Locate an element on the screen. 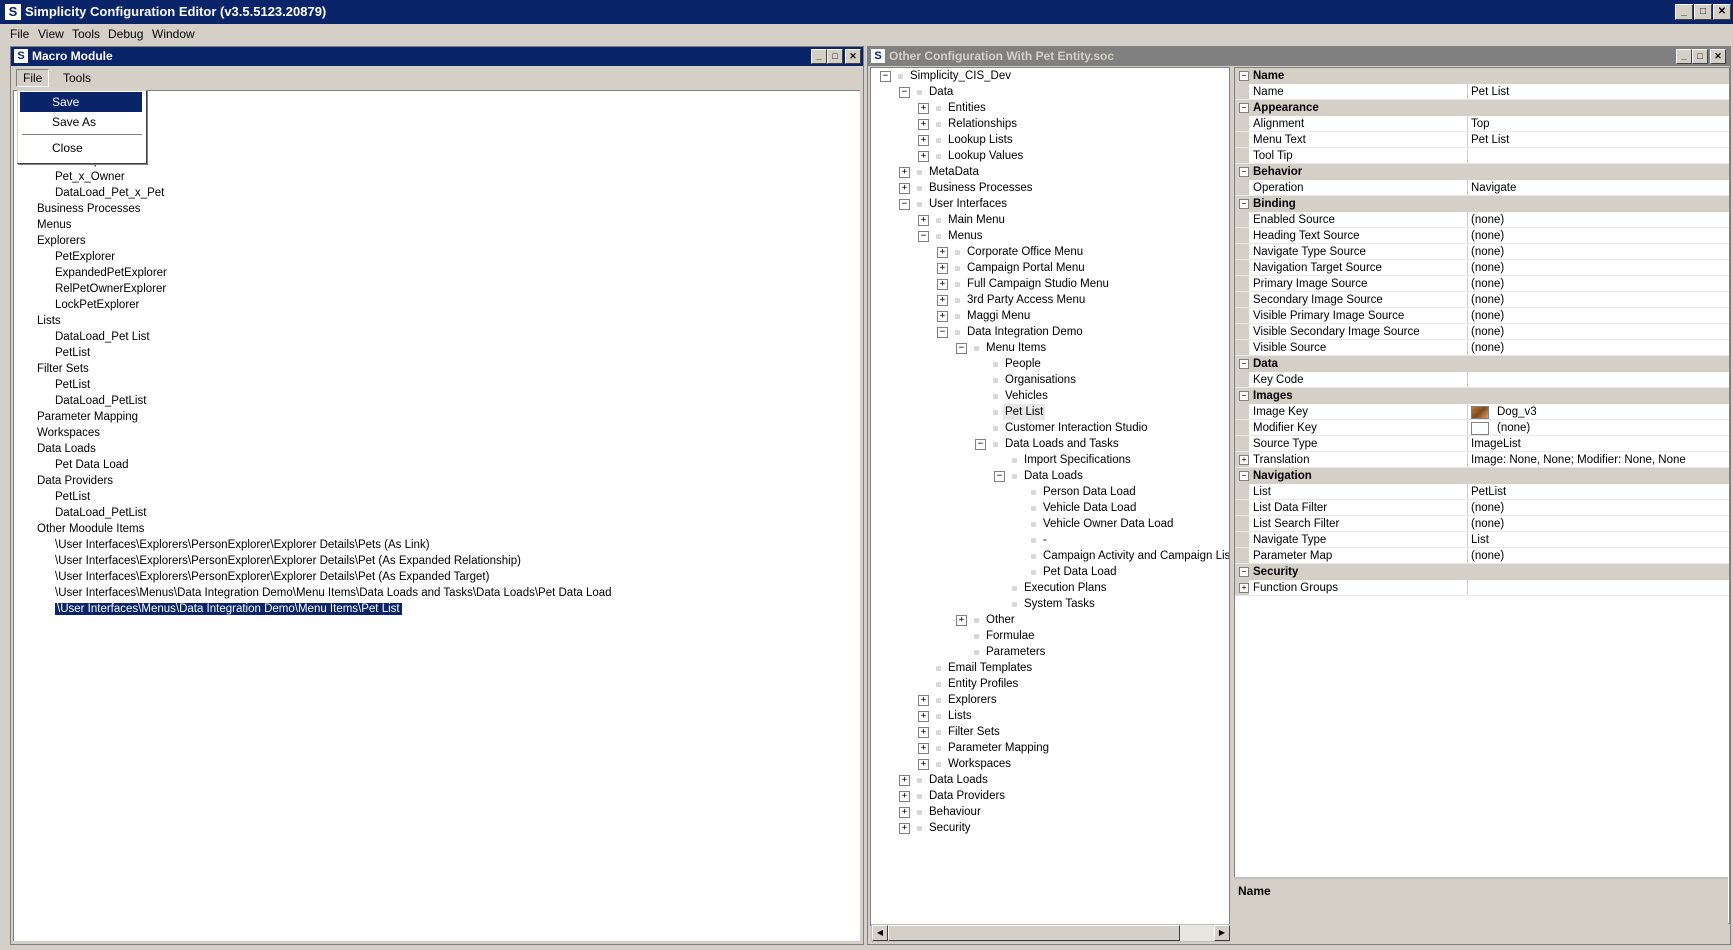 The width and height of the screenshot is (1733, 950). property-row: Menu Text Pet List is located at coordinates (1482, 140).